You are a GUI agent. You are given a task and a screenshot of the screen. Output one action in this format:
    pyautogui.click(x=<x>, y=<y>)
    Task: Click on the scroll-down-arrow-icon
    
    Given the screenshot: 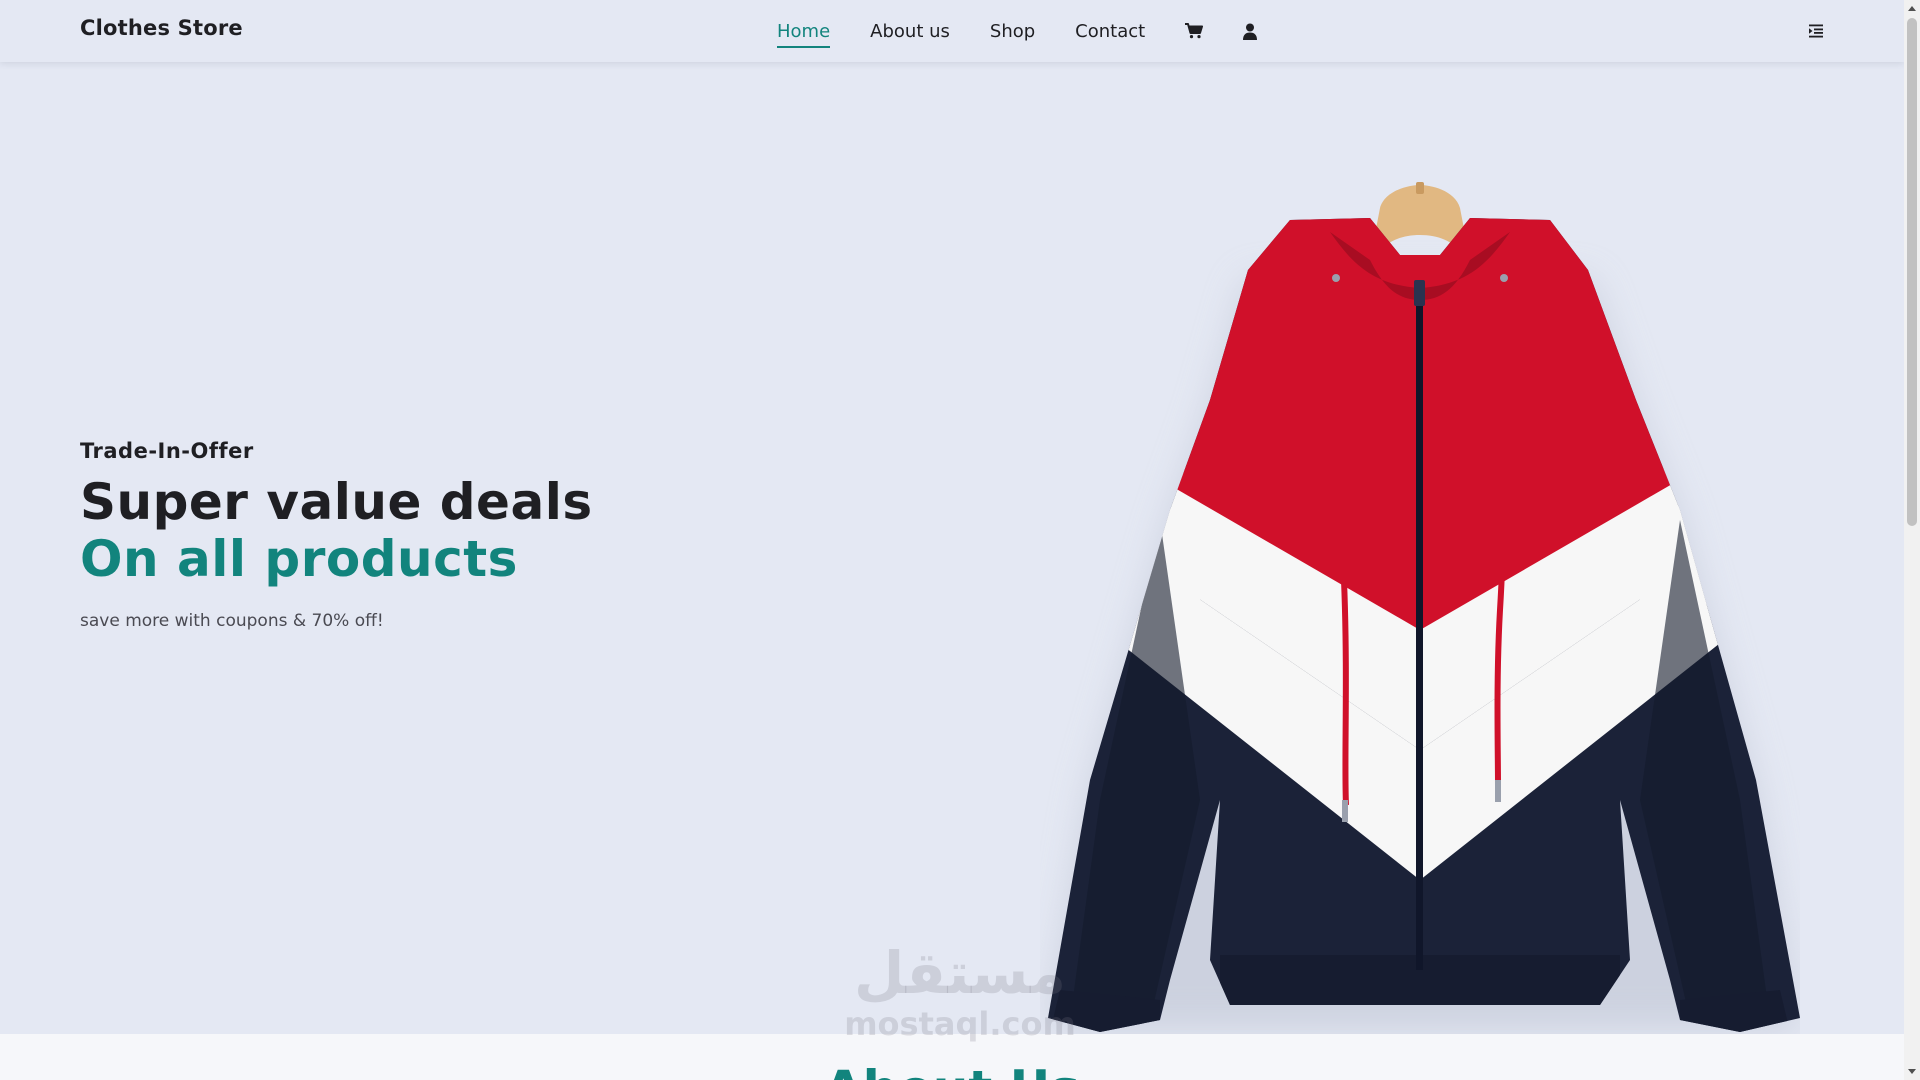 What is the action you would take?
    pyautogui.click(x=1912, y=1071)
    